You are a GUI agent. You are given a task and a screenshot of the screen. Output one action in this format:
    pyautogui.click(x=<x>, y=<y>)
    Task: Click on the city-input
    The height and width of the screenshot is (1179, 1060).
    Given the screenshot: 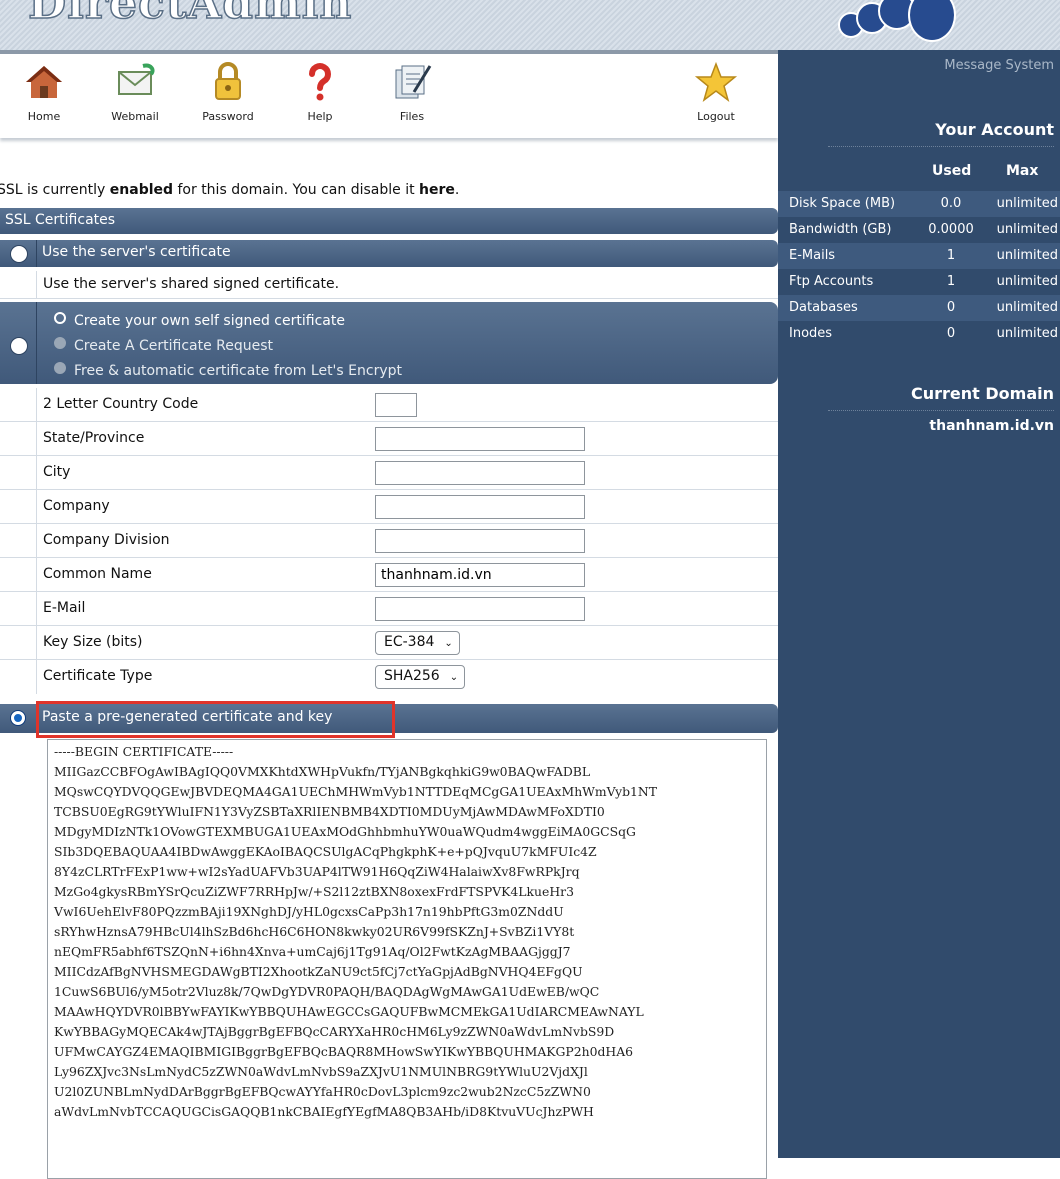 What is the action you would take?
    pyautogui.click(x=480, y=473)
    